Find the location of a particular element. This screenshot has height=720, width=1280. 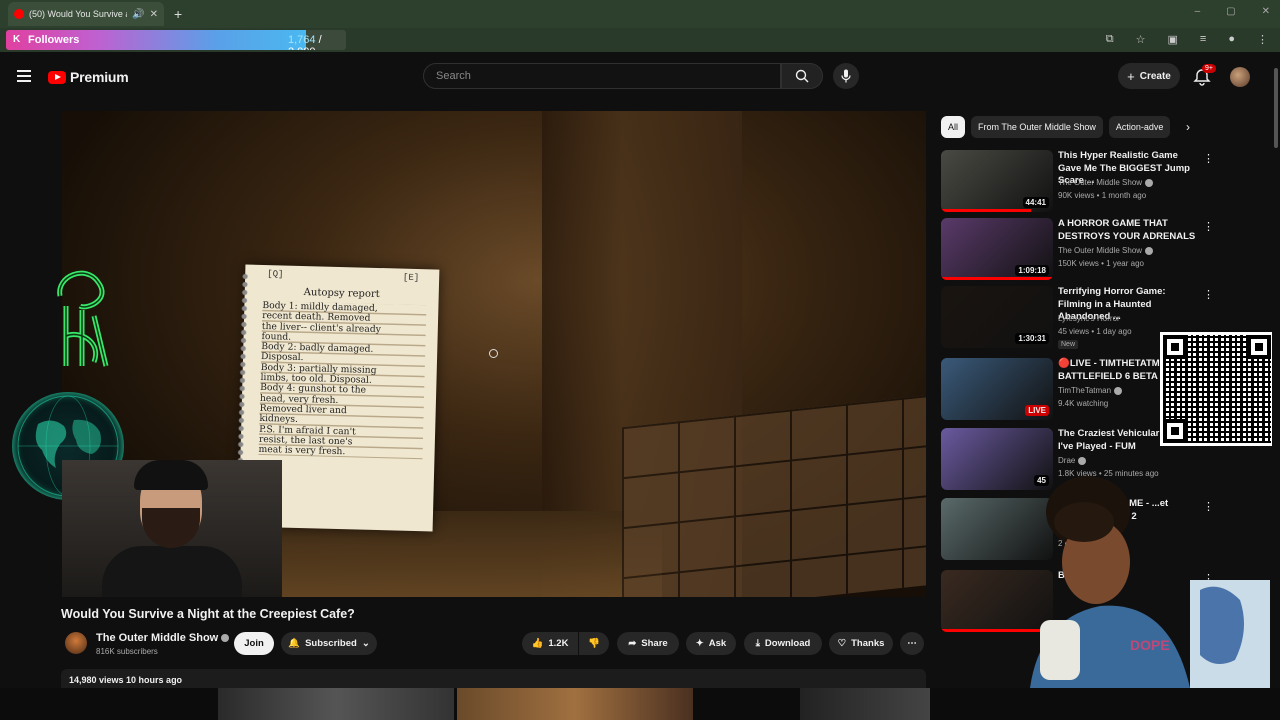

recommended-channel-text: Lyfesync's Horror is located at coordinates (1089, 318).